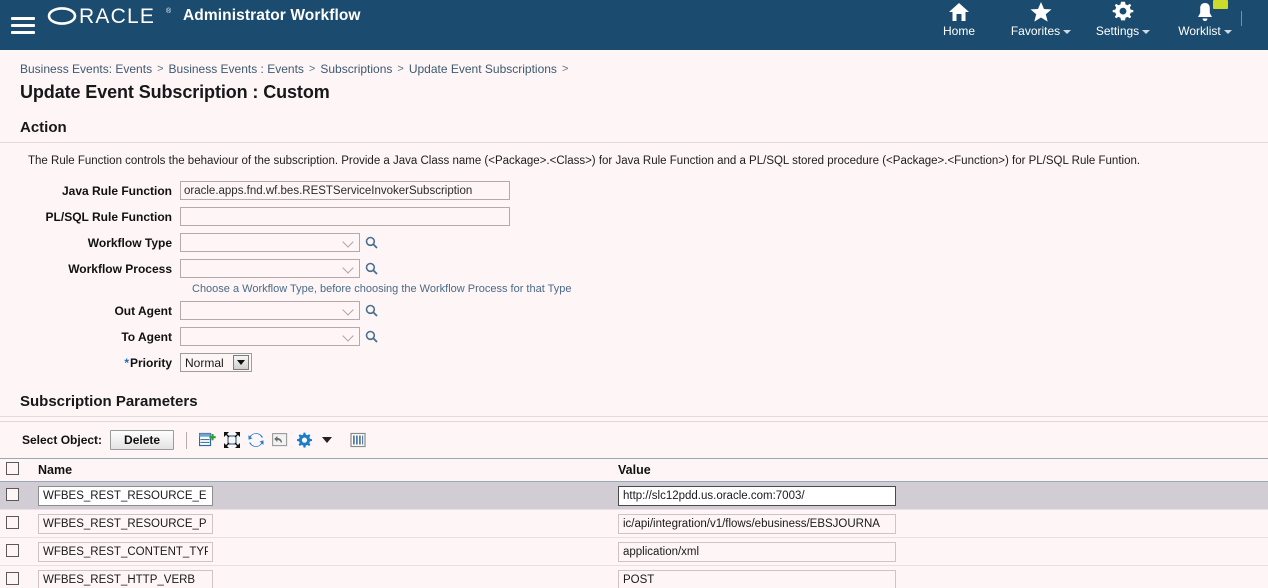  Describe the element at coordinates (204, 362) in the screenshot. I see `priority-selected-value: Normal` at that location.